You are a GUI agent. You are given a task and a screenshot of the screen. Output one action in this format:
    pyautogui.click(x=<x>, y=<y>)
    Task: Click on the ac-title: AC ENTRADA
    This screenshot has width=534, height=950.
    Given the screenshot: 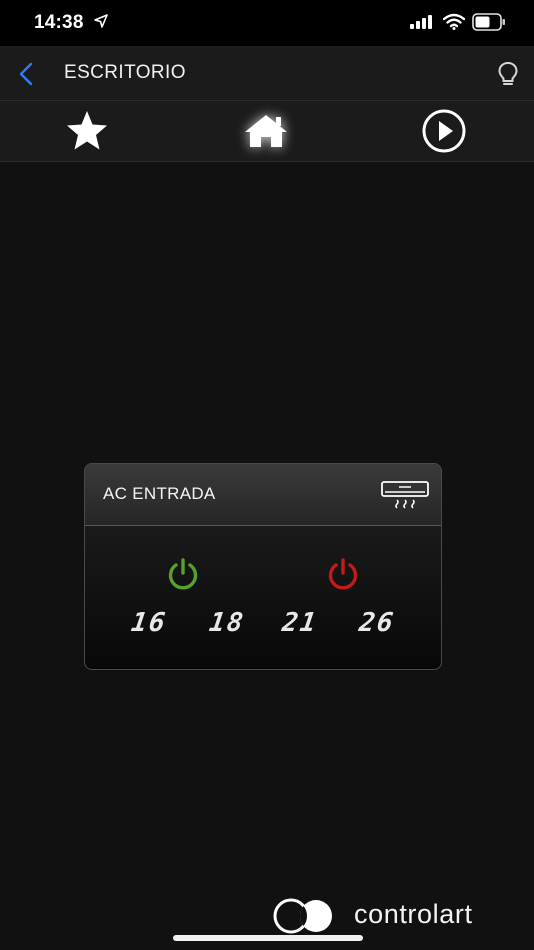 What is the action you would take?
    pyautogui.click(x=159, y=493)
    